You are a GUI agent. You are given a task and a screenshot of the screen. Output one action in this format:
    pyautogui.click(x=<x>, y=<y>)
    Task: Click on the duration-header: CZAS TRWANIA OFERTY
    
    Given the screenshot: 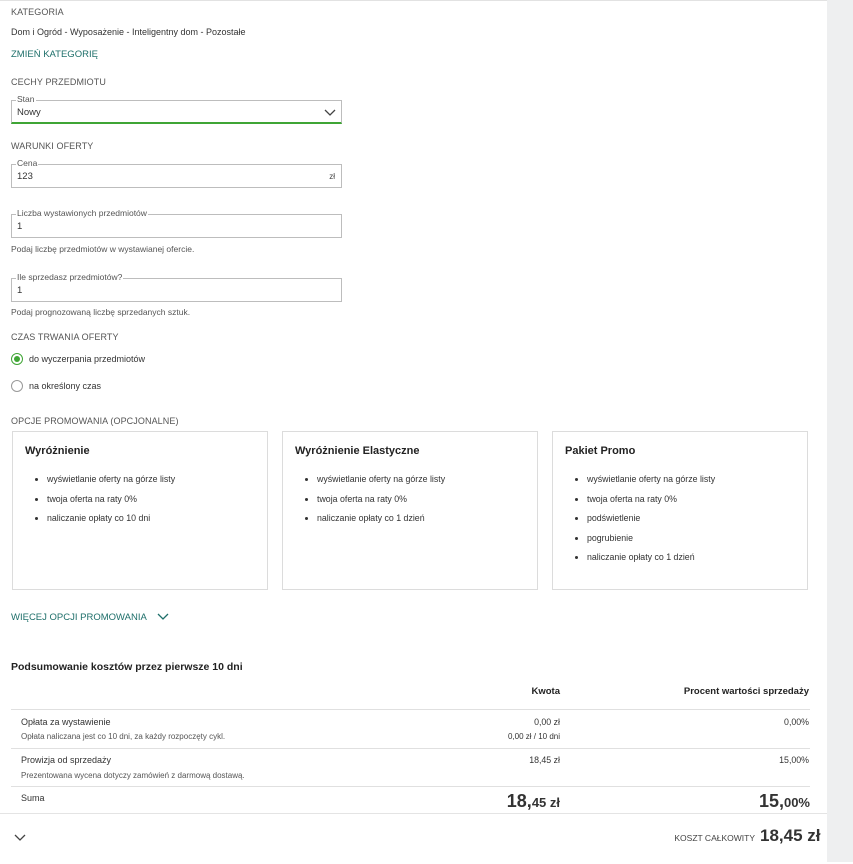 What is the action you would take?
    pyautogui.click(x=65, y=337)
    